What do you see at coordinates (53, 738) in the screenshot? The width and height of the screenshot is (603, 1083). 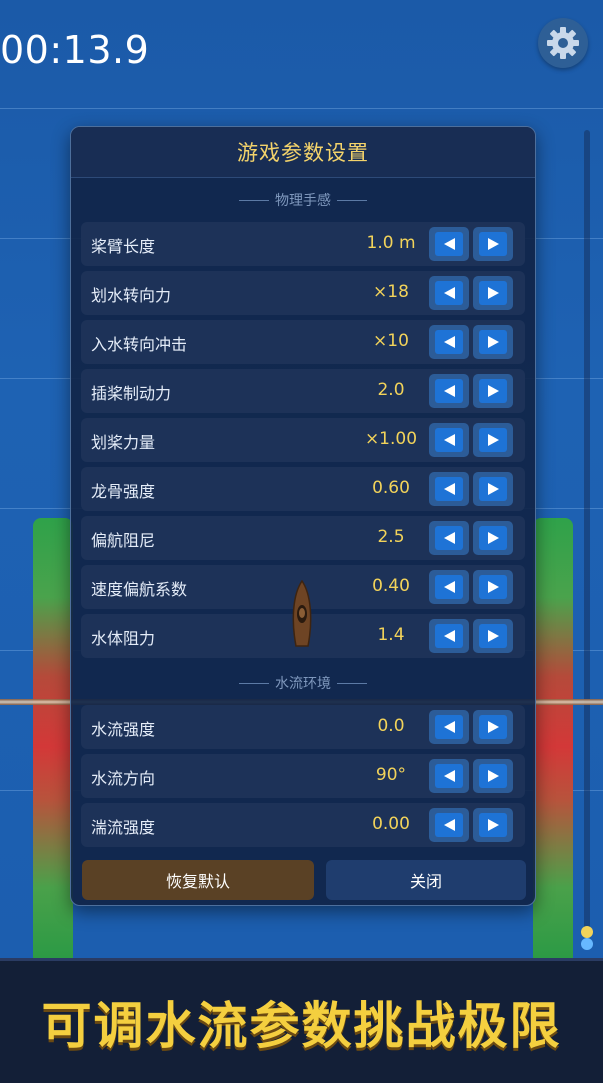 I see `left-lane-gauge` at bounding box center [53, 738].